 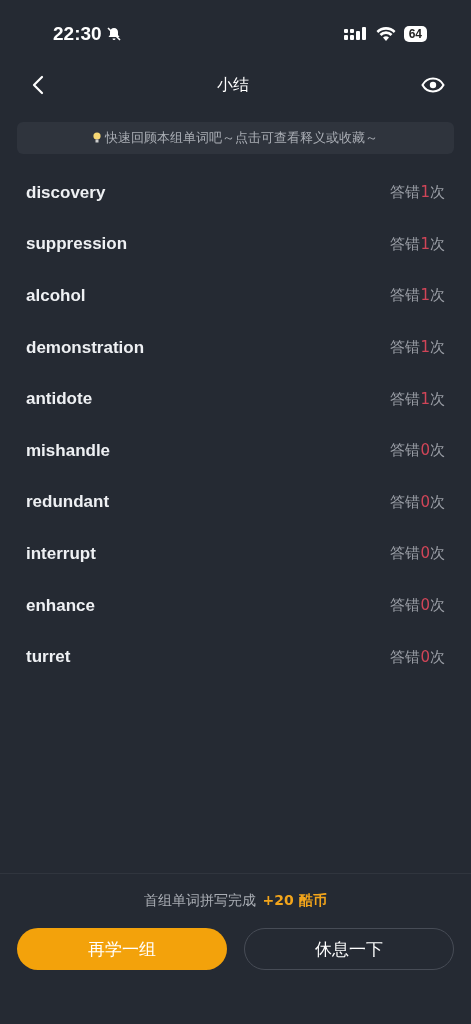 What do you see at coordinates (235, 347) in the screenshot?
I see `word-row: demonstration 答错1次` at bounding box center [235, 347].